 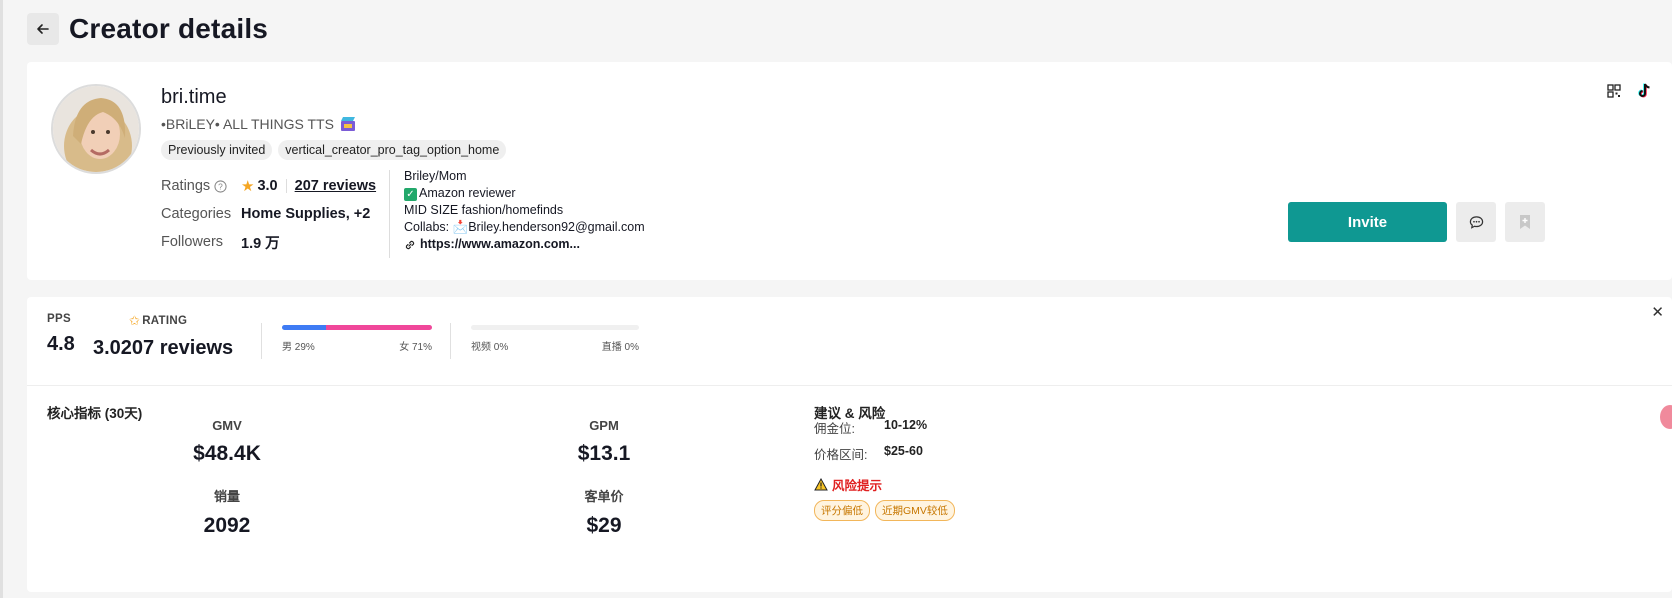 What do you see at coordinates (260, 243) in the screenshot?
I see `followers-value: 1.9 万` at bounding box center [260, 243].